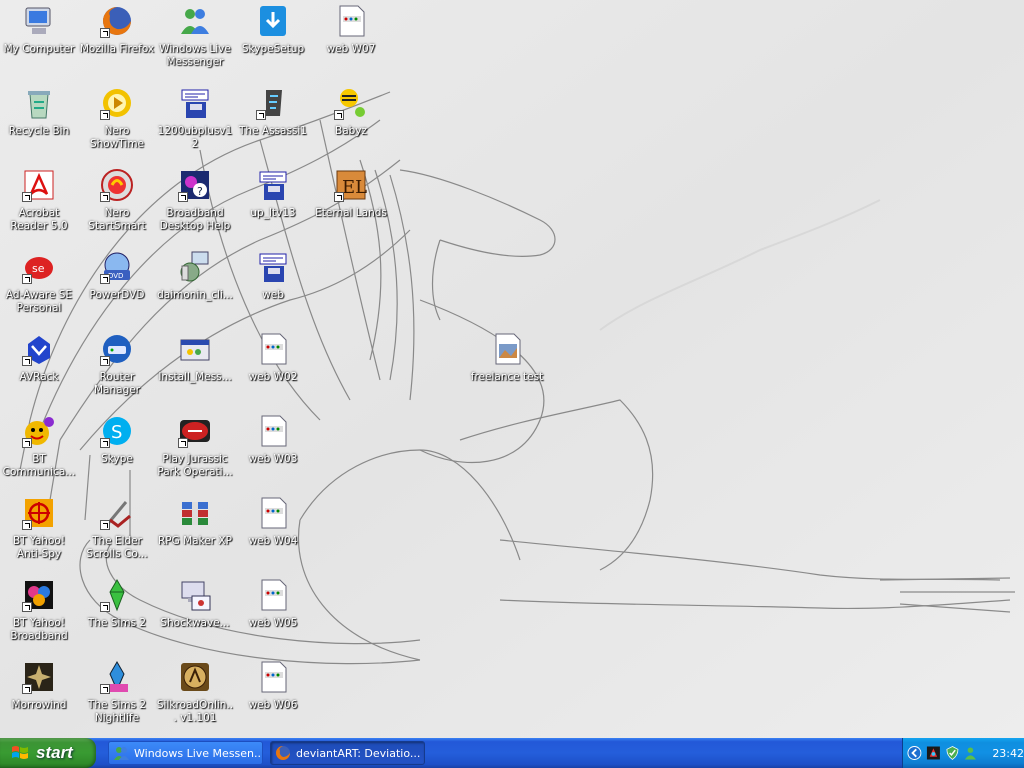 Image resolution: width=1024 pixels, height=768 pixels. I want to click on skype-icon: S, so click(117, 431).